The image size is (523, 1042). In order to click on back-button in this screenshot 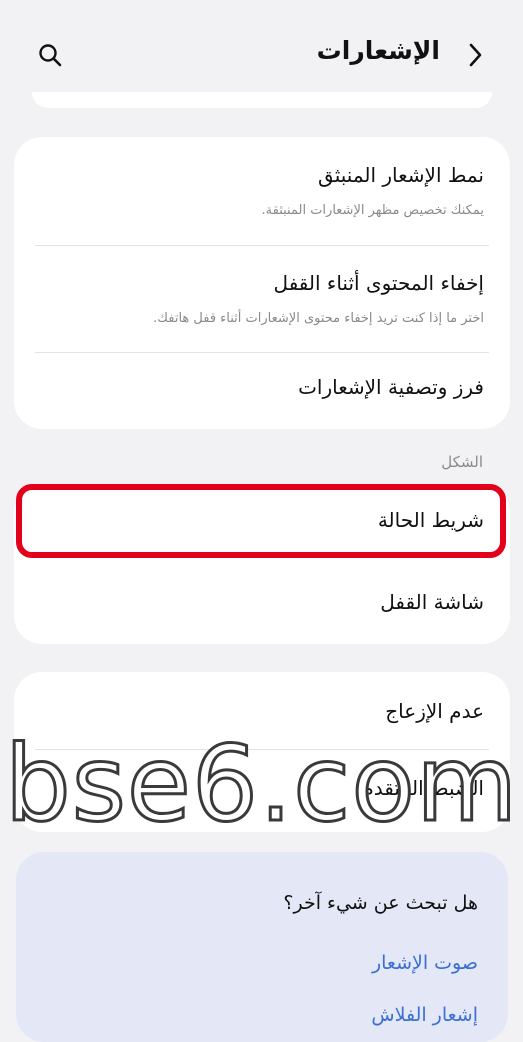, I will do `click(475, 55)`.